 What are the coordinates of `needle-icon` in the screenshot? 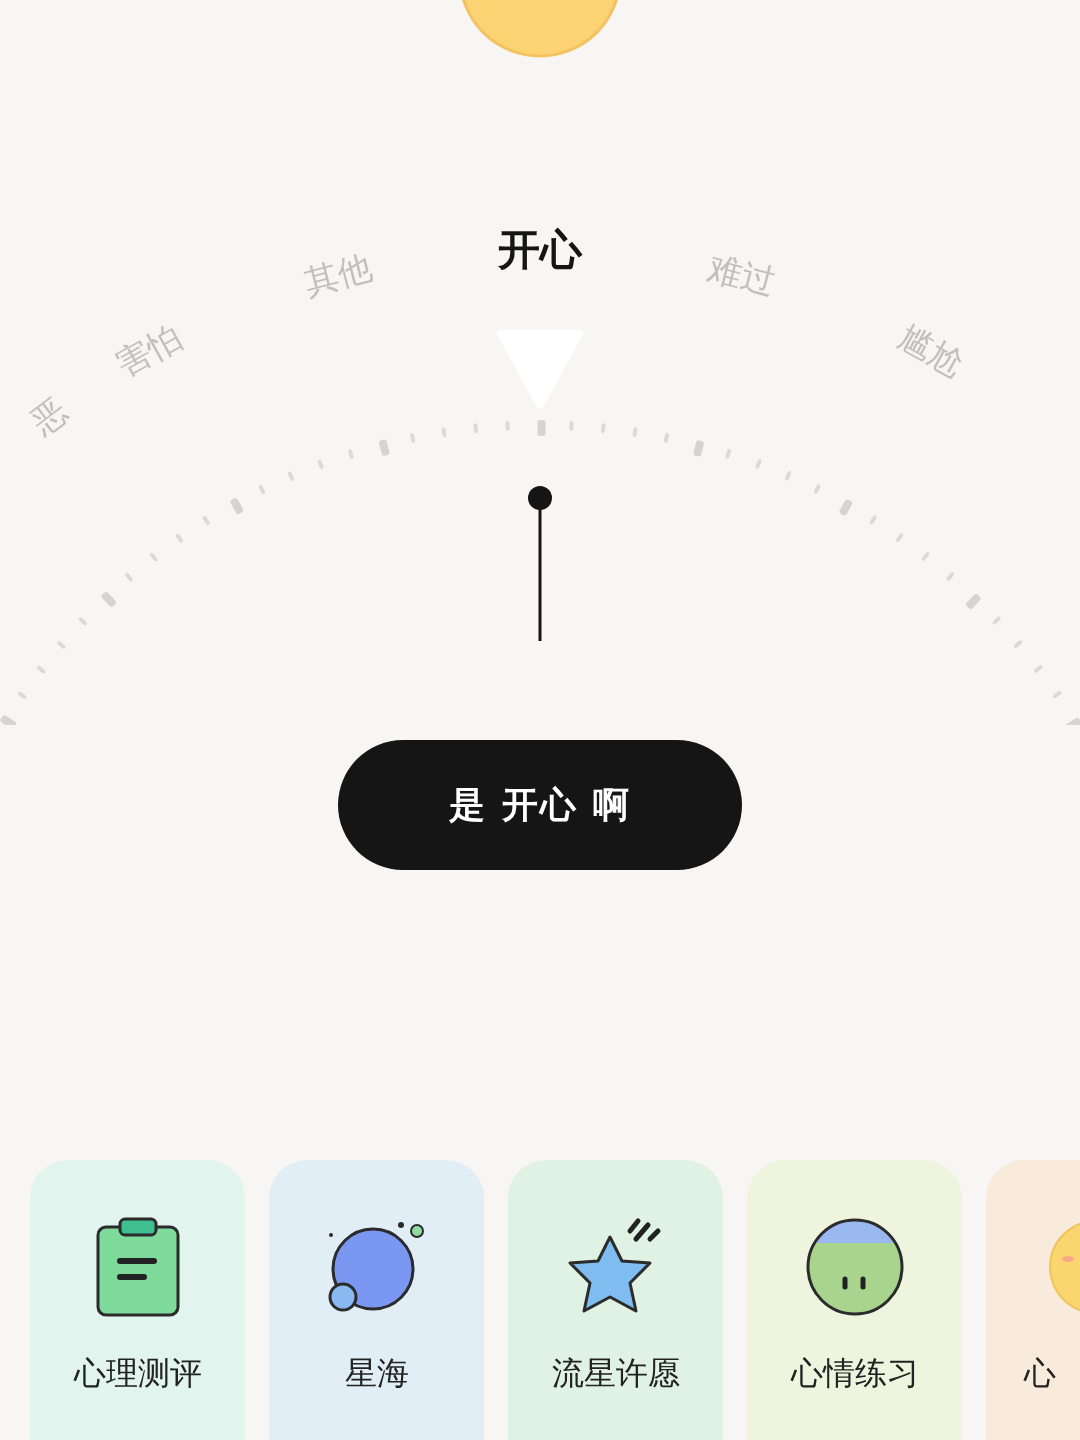 It's located at (540, 563).